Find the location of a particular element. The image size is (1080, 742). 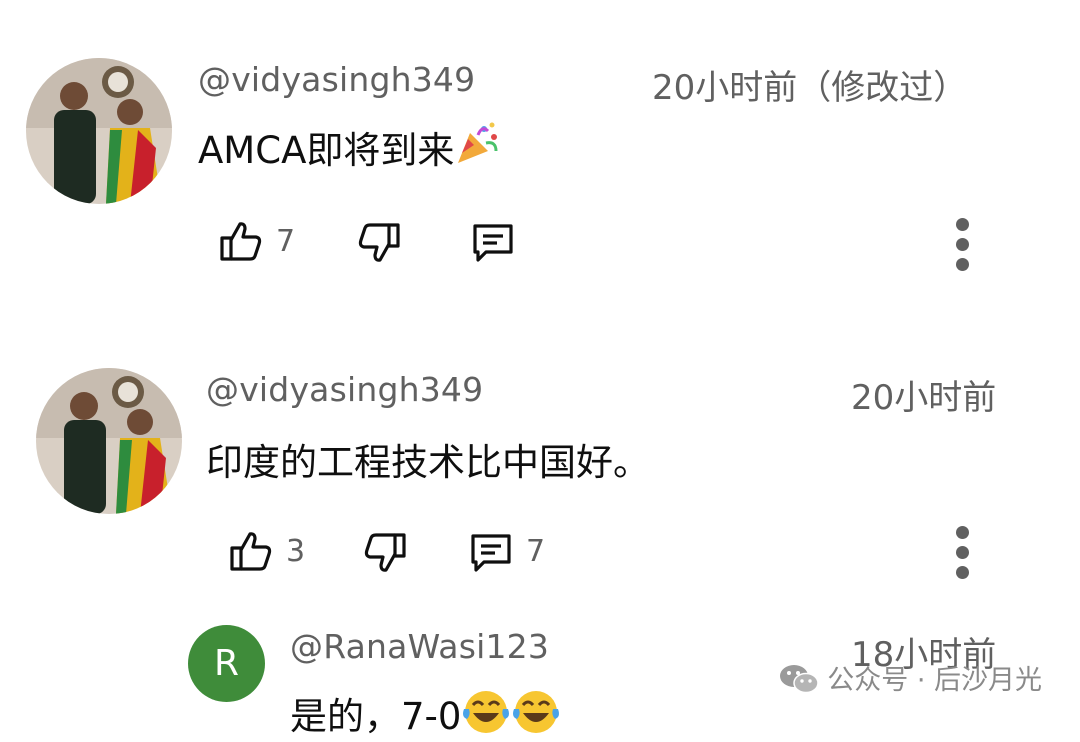

comment-text: 印度的工程技术比中国好。 is located at coordinates (428, 462).